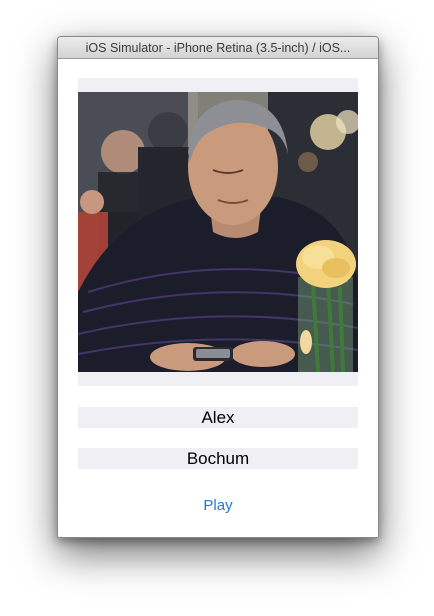 Image resolution: width=434 pixels, height=616 pixels. What do you see at coordinates (218, 417) in the screenshot?
I see `name-field: Alex` at bounding box center [218, 417].